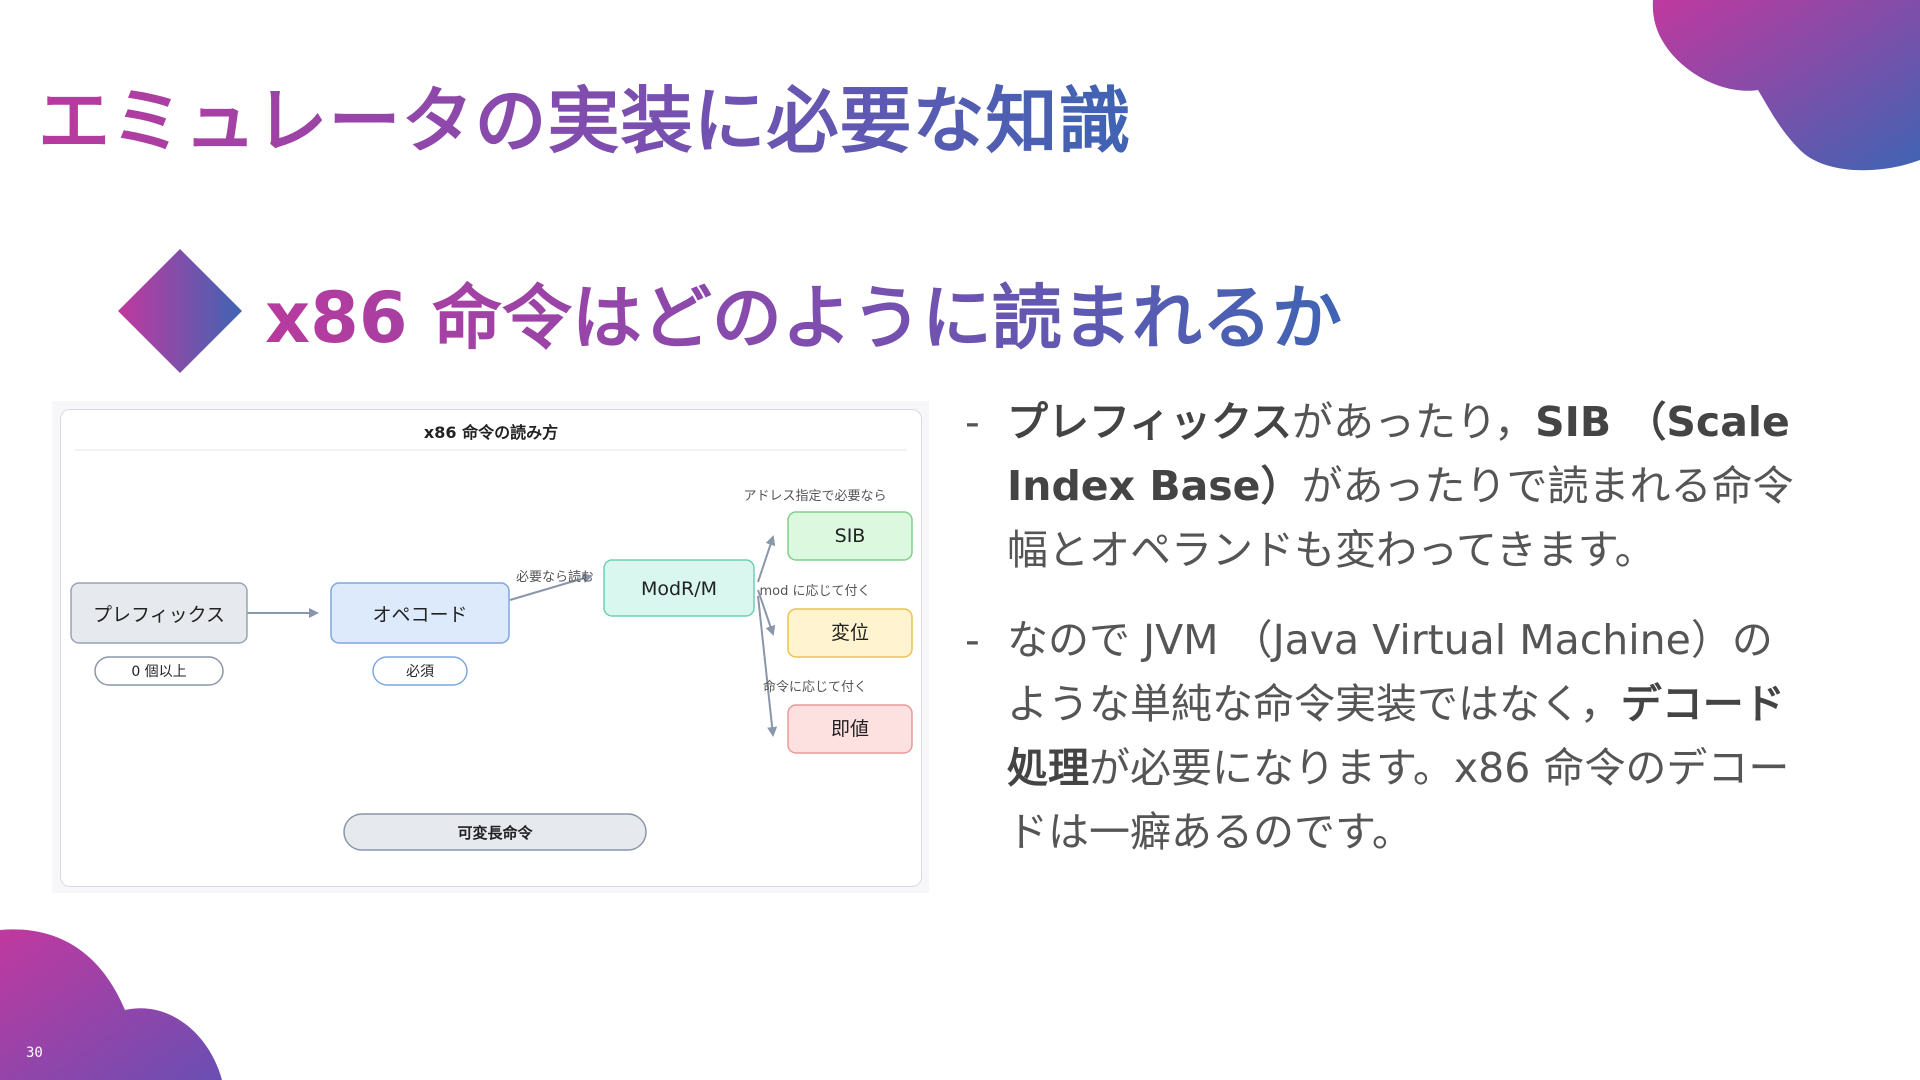  What do you see at coordinates (1398, 800) in the screenshot?
I see `bullet-text: が必要になります。x86 命令のデコードは一癖あるのです。` at bounding box center [1398, 800].